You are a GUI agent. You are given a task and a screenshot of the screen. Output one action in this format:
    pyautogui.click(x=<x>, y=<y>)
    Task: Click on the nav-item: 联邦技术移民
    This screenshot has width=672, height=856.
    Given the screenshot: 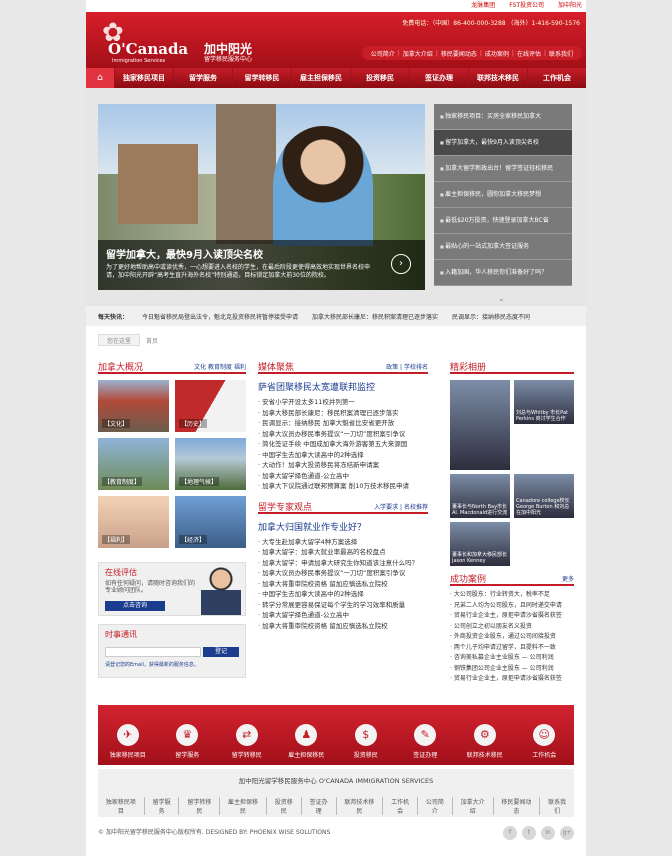 What is the action you would take?
    pyautogui.click(x=497, y=78)
    